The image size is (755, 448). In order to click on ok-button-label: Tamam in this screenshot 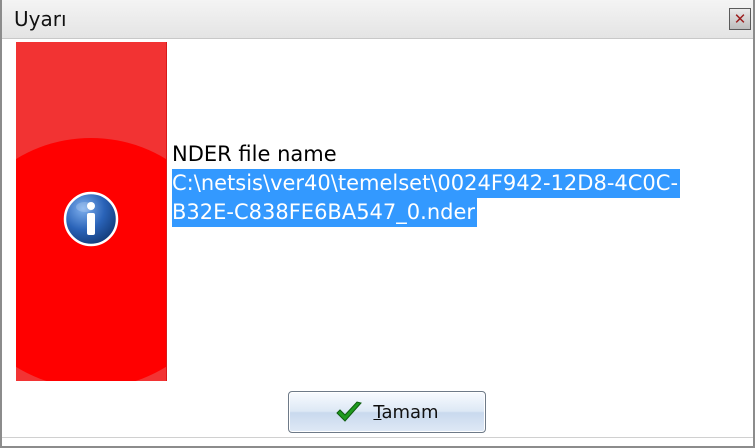, I will do `click(405, 412)`.